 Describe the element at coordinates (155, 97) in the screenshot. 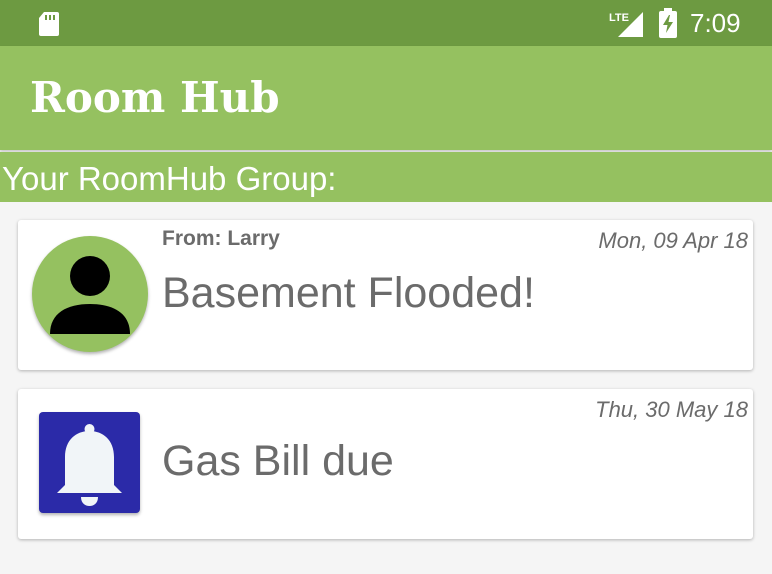

I see `app-title: Room Hub` at that location.